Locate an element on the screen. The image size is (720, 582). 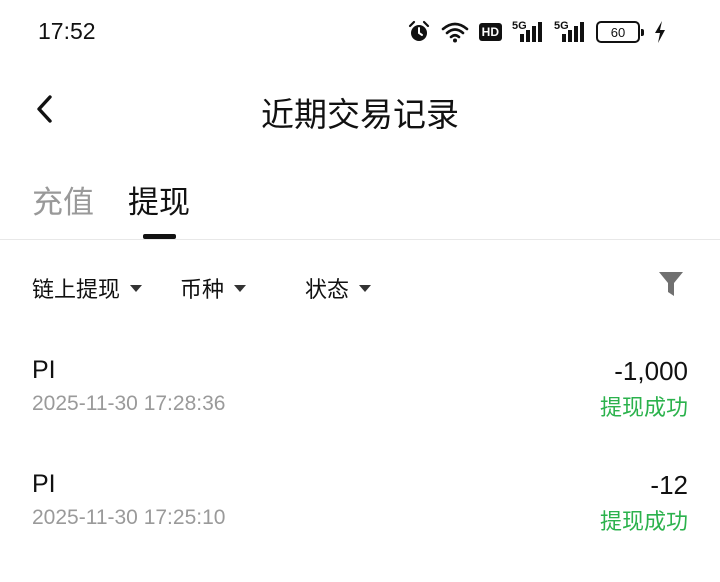
filter-status: 状态 is located at coordinates (338, 288).